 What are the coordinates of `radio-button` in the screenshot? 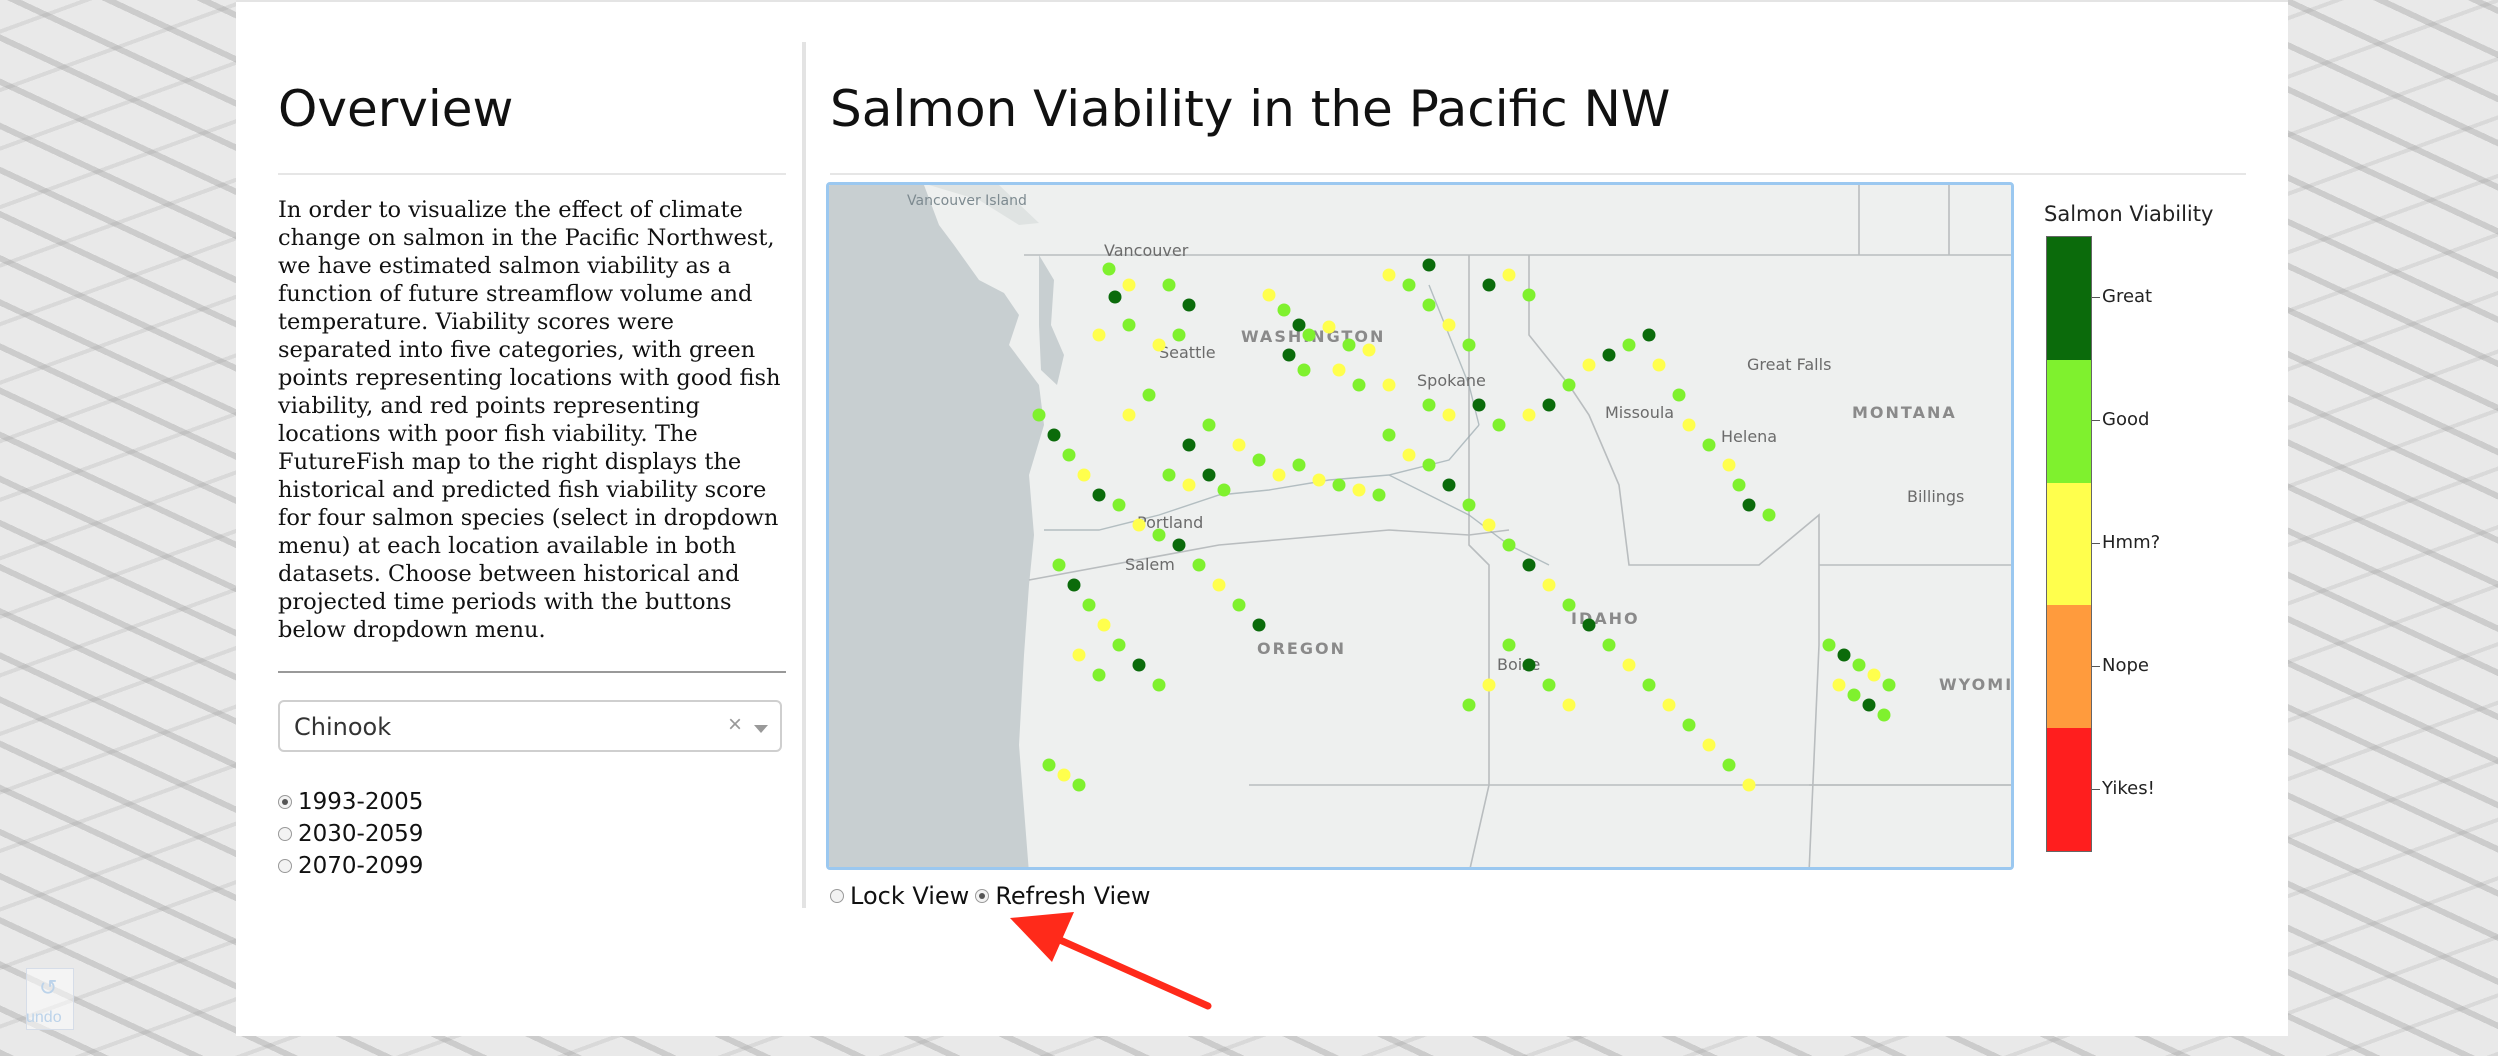 It's located at (285, 834).